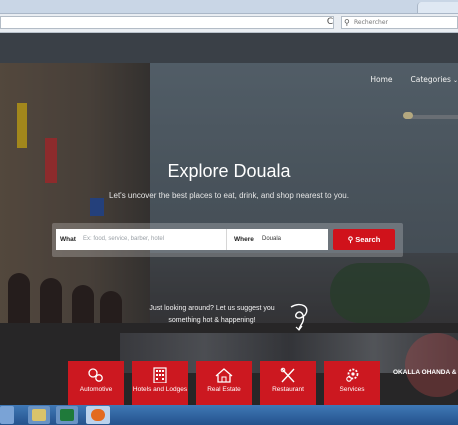 Image resolution: width=458 pixels, height=425 pixels. What do you see at coordinates (7, 415) in the screenshot?
I see `start-button` at bounding box center [7, 415].